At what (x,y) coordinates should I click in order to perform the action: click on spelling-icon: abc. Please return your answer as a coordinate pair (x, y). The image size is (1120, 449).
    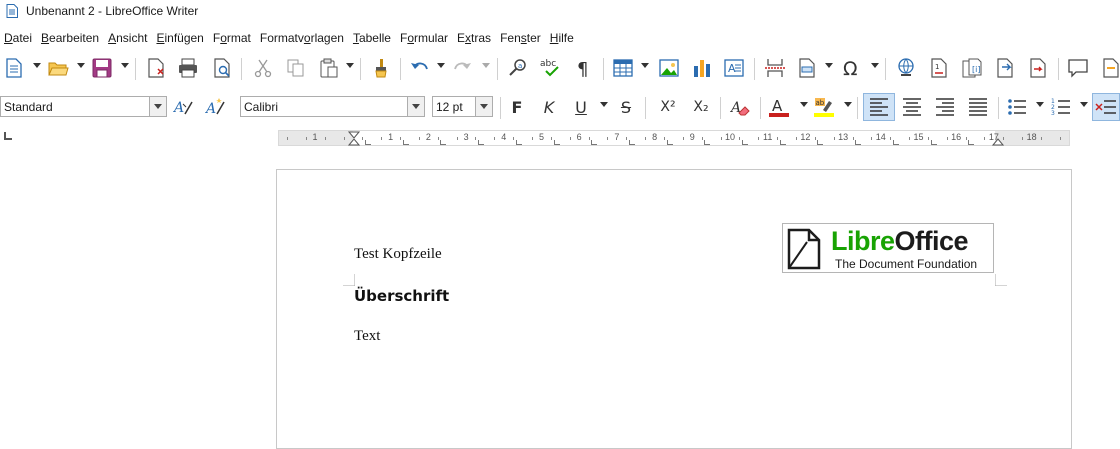
    Looking at the image, I should click on (551, 68).